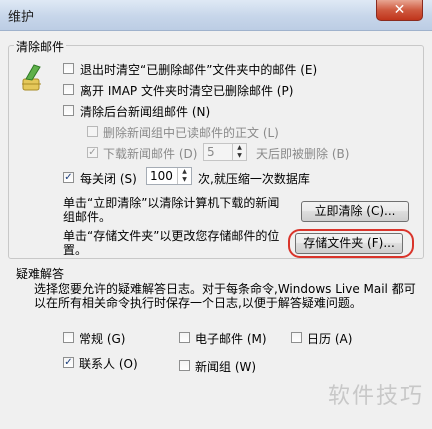 Image resolution: width=432 pixels, height=429 pixels. Describe the element at coordinates (184, 337) in the screenshot. I see `log-mail-checkbox` at that location.